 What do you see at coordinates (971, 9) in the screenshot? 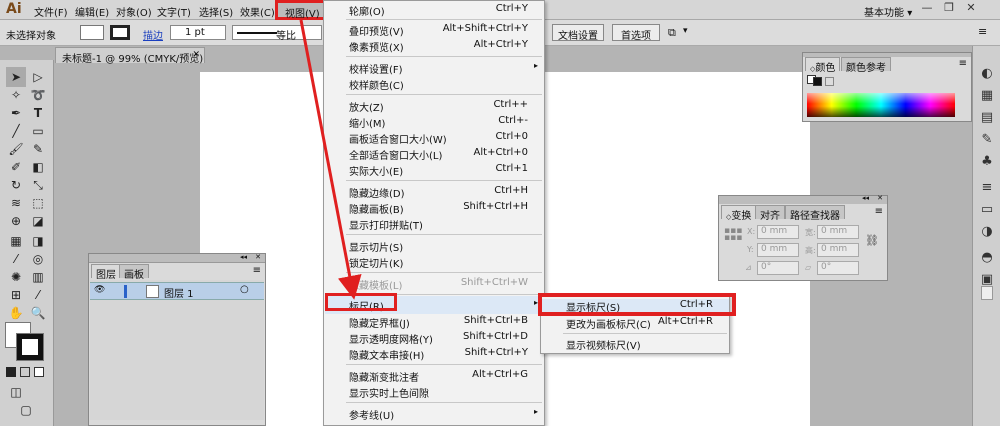
I see `close-window-button: ✕` at bounding box center [971, 9].